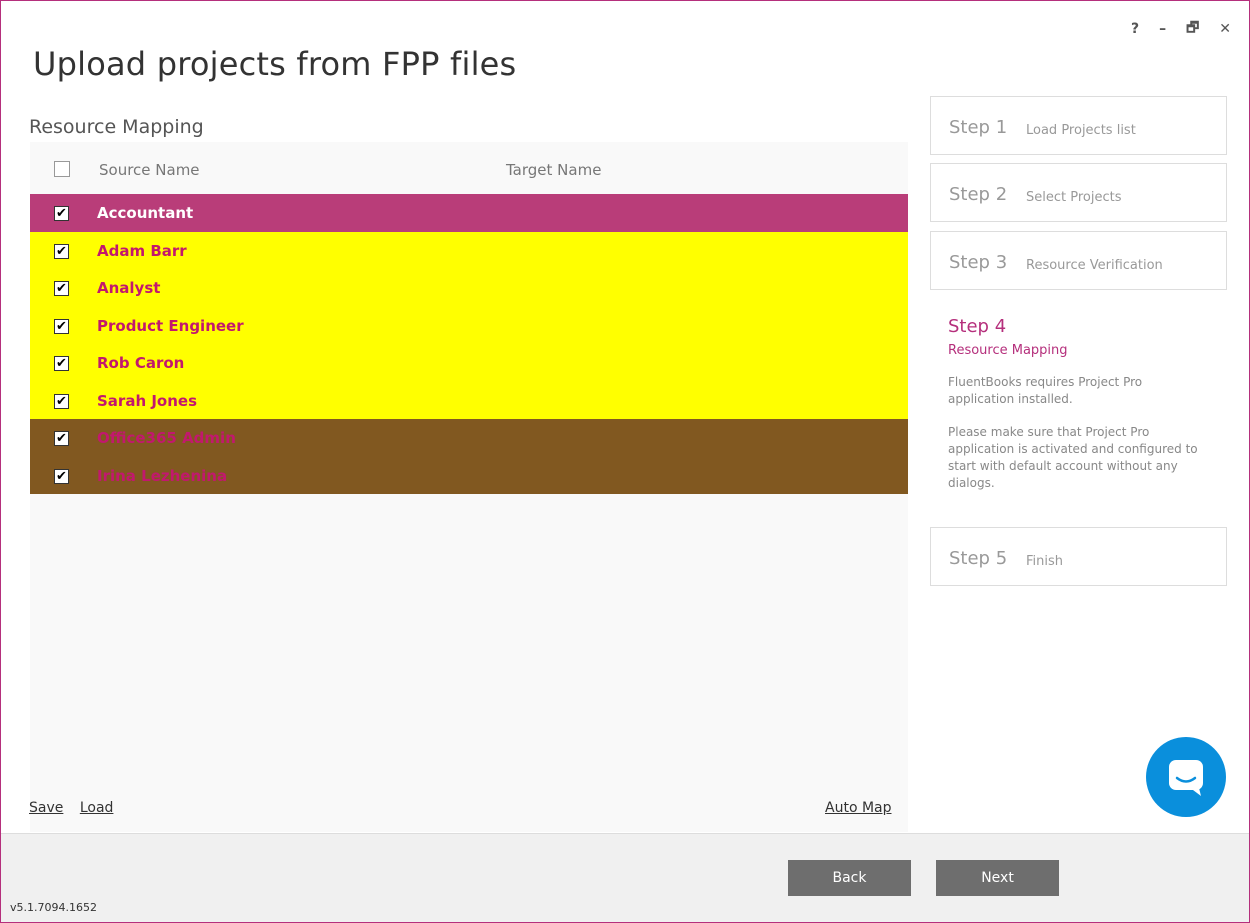  Describe the element at coordinates (978, 194) in the screenshot. I see `step-number: Step 2` at that location.